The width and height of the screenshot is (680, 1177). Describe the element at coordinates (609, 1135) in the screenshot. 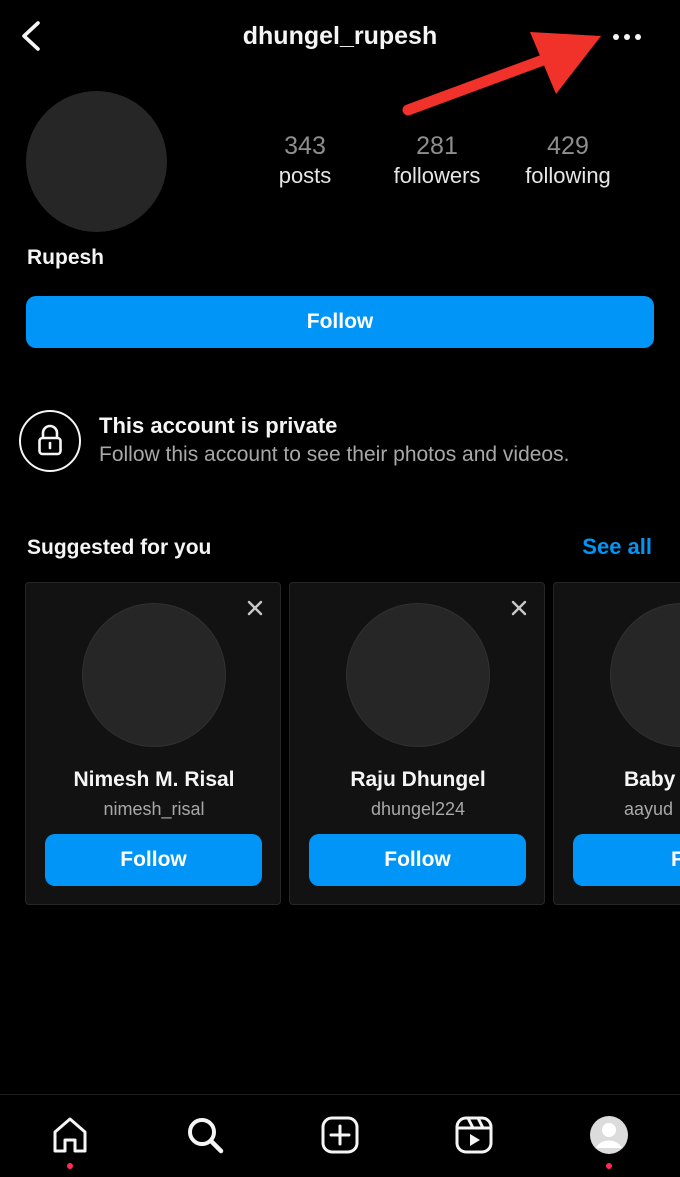

I see `profile-avatar-icon` at that location.